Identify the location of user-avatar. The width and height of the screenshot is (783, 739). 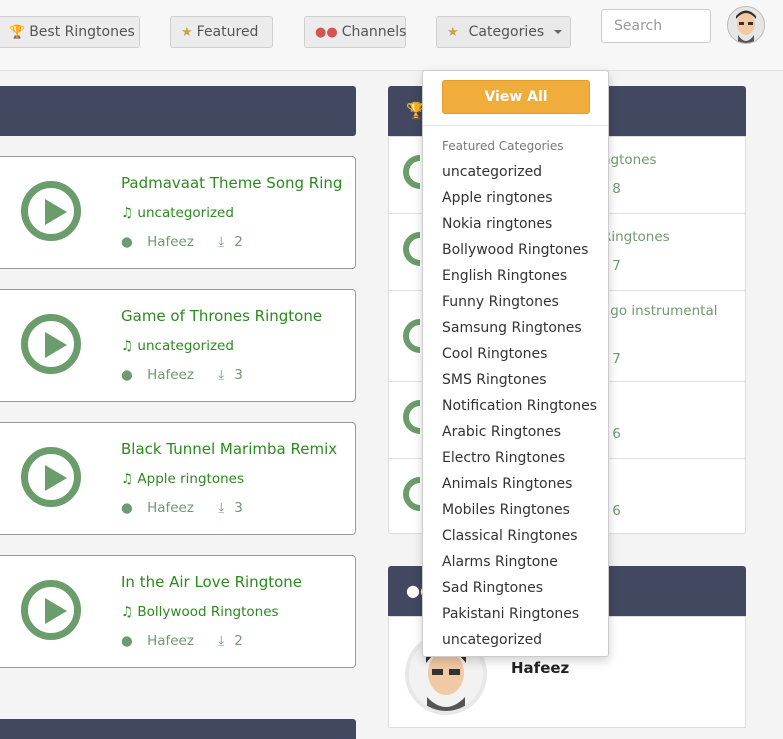
(746, 25).